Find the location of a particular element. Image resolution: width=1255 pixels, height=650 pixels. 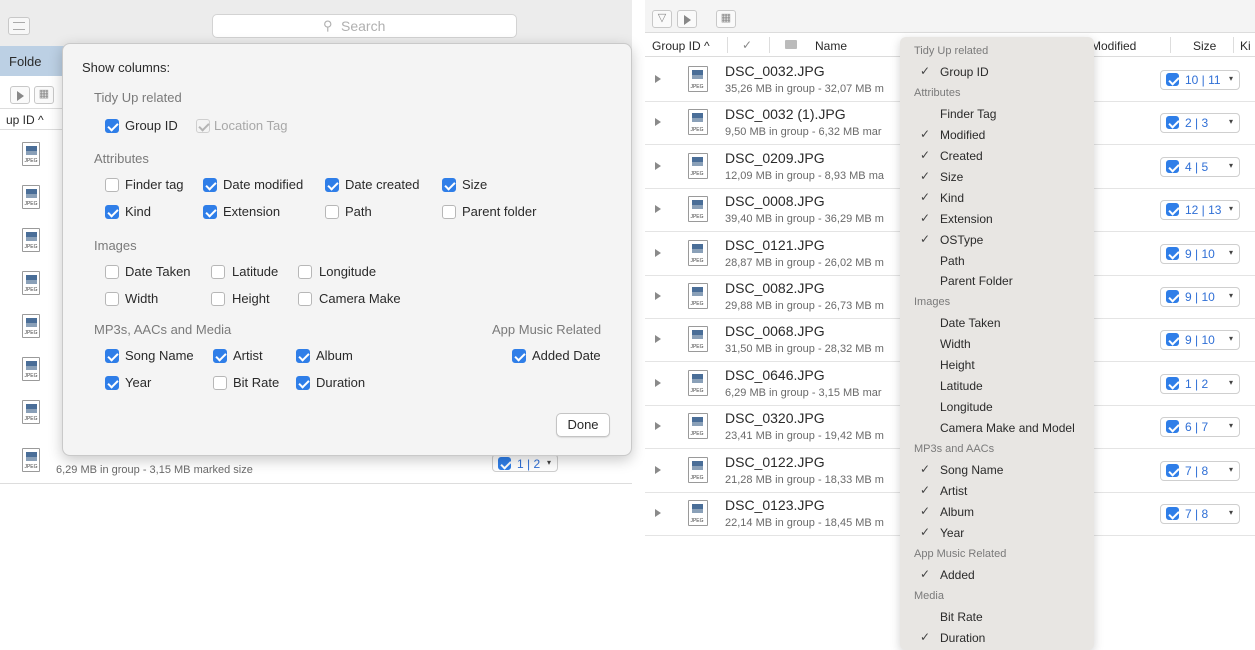

done-button: Done is located at coordinates (583, 425).